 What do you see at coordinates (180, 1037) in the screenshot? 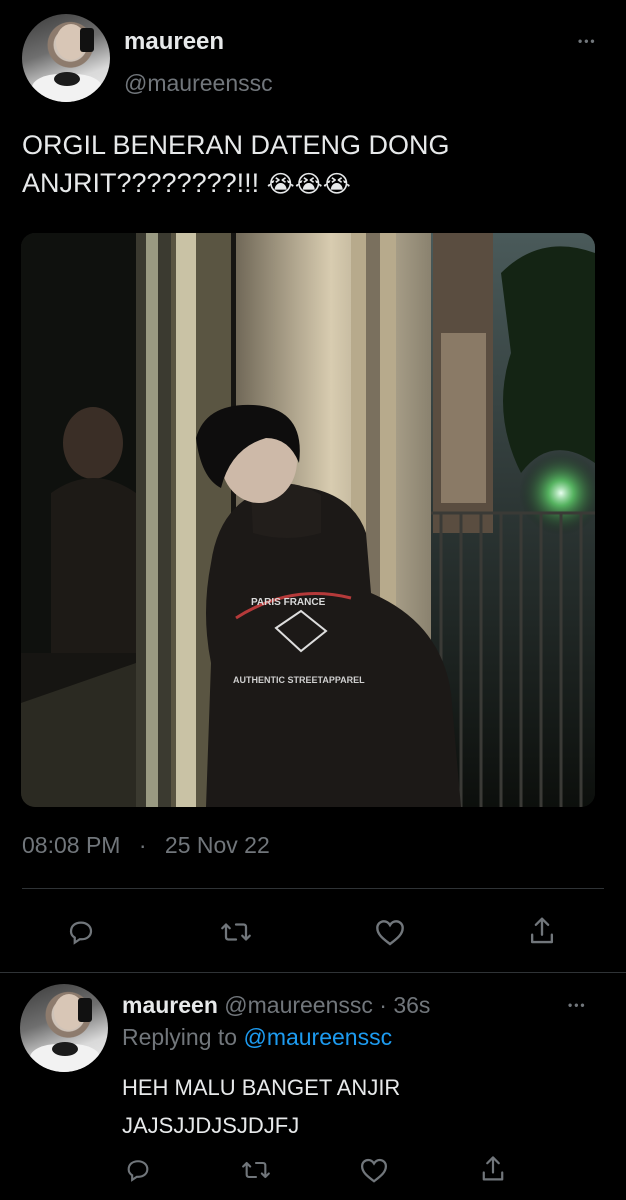
I see `replying-to-label: Replying to` at bounding box center [180, 1037].